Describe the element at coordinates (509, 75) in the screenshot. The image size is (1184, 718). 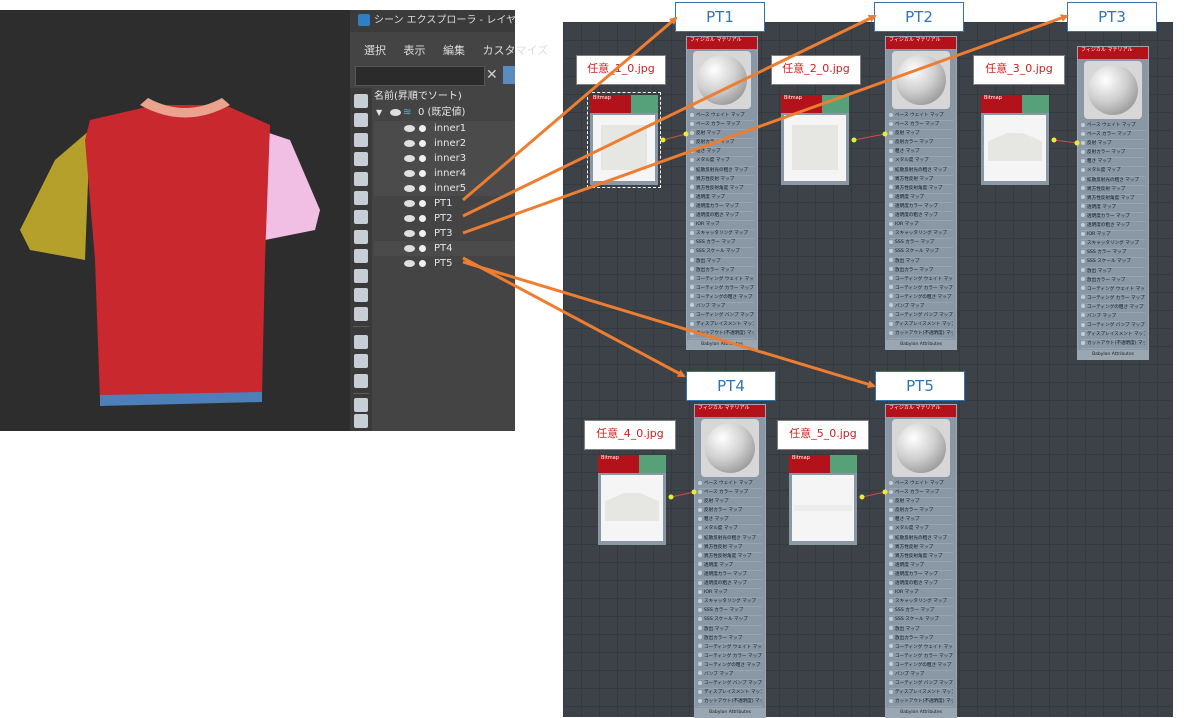
I see `filter-icon` at that location.